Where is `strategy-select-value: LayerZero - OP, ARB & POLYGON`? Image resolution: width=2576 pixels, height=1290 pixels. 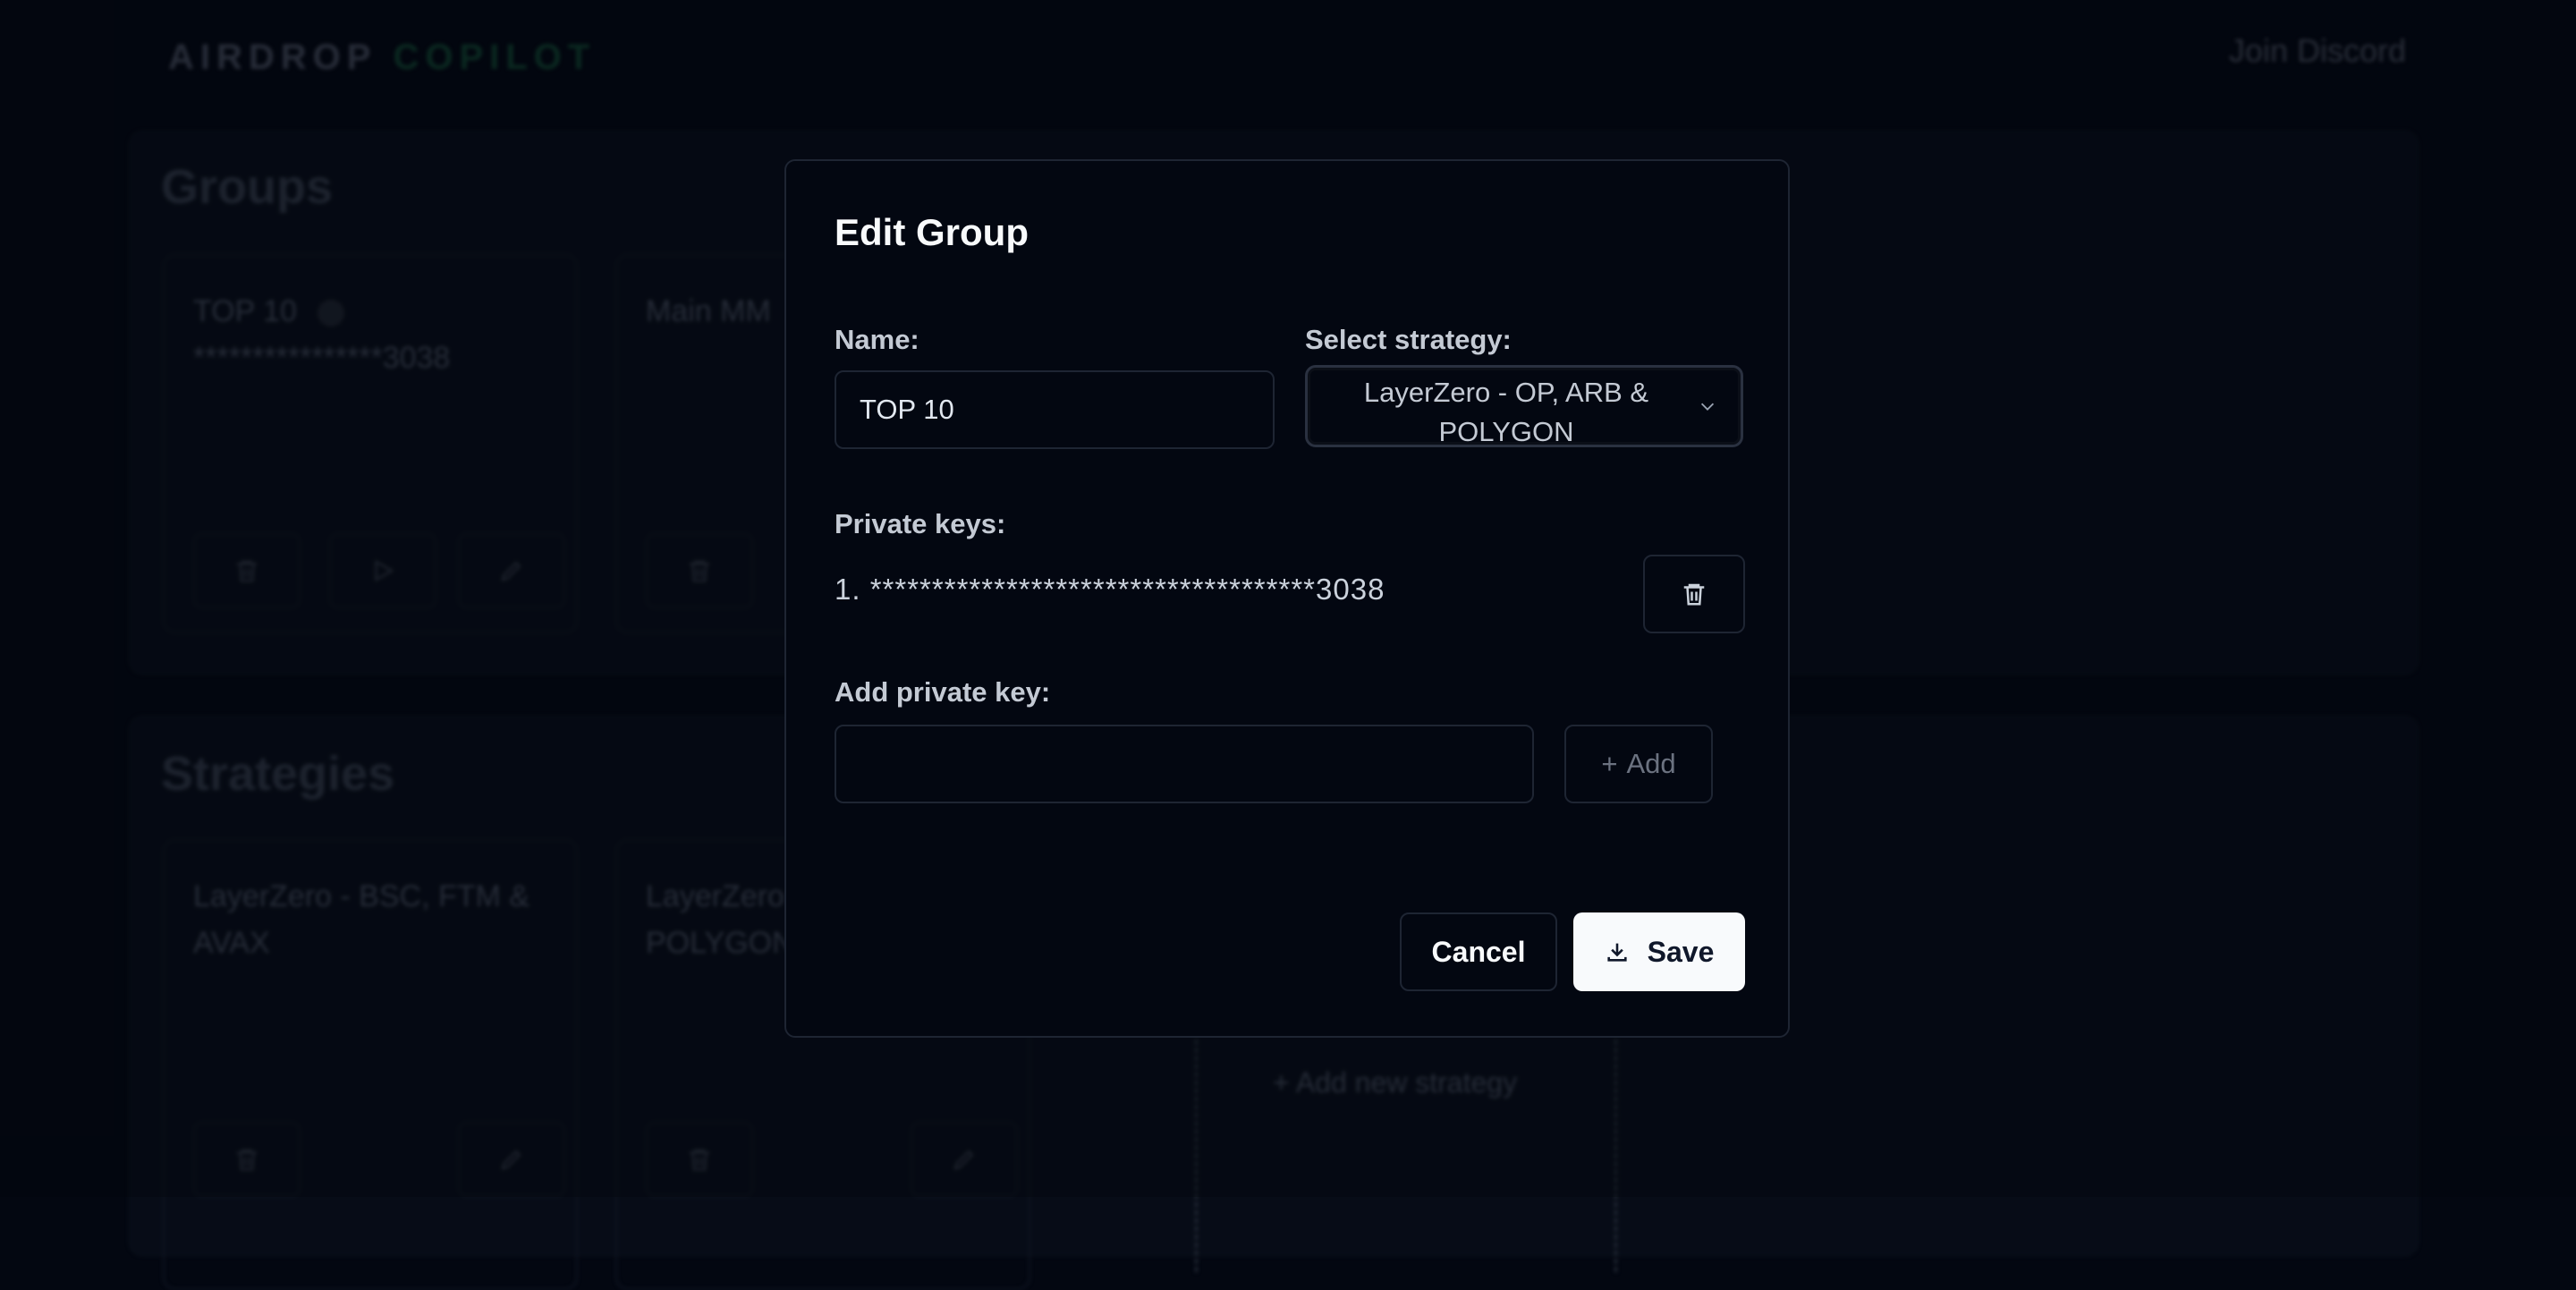 strategy-select-value: LayerZero - OP, ARB & POLYGON is located at coordinates (1506, 412).